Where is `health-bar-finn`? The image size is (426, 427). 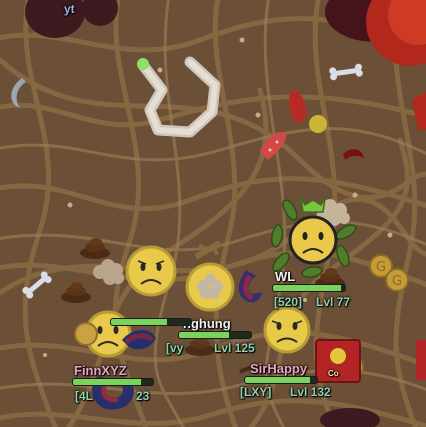 health-bar-finn is located at coordinates (113, 382).